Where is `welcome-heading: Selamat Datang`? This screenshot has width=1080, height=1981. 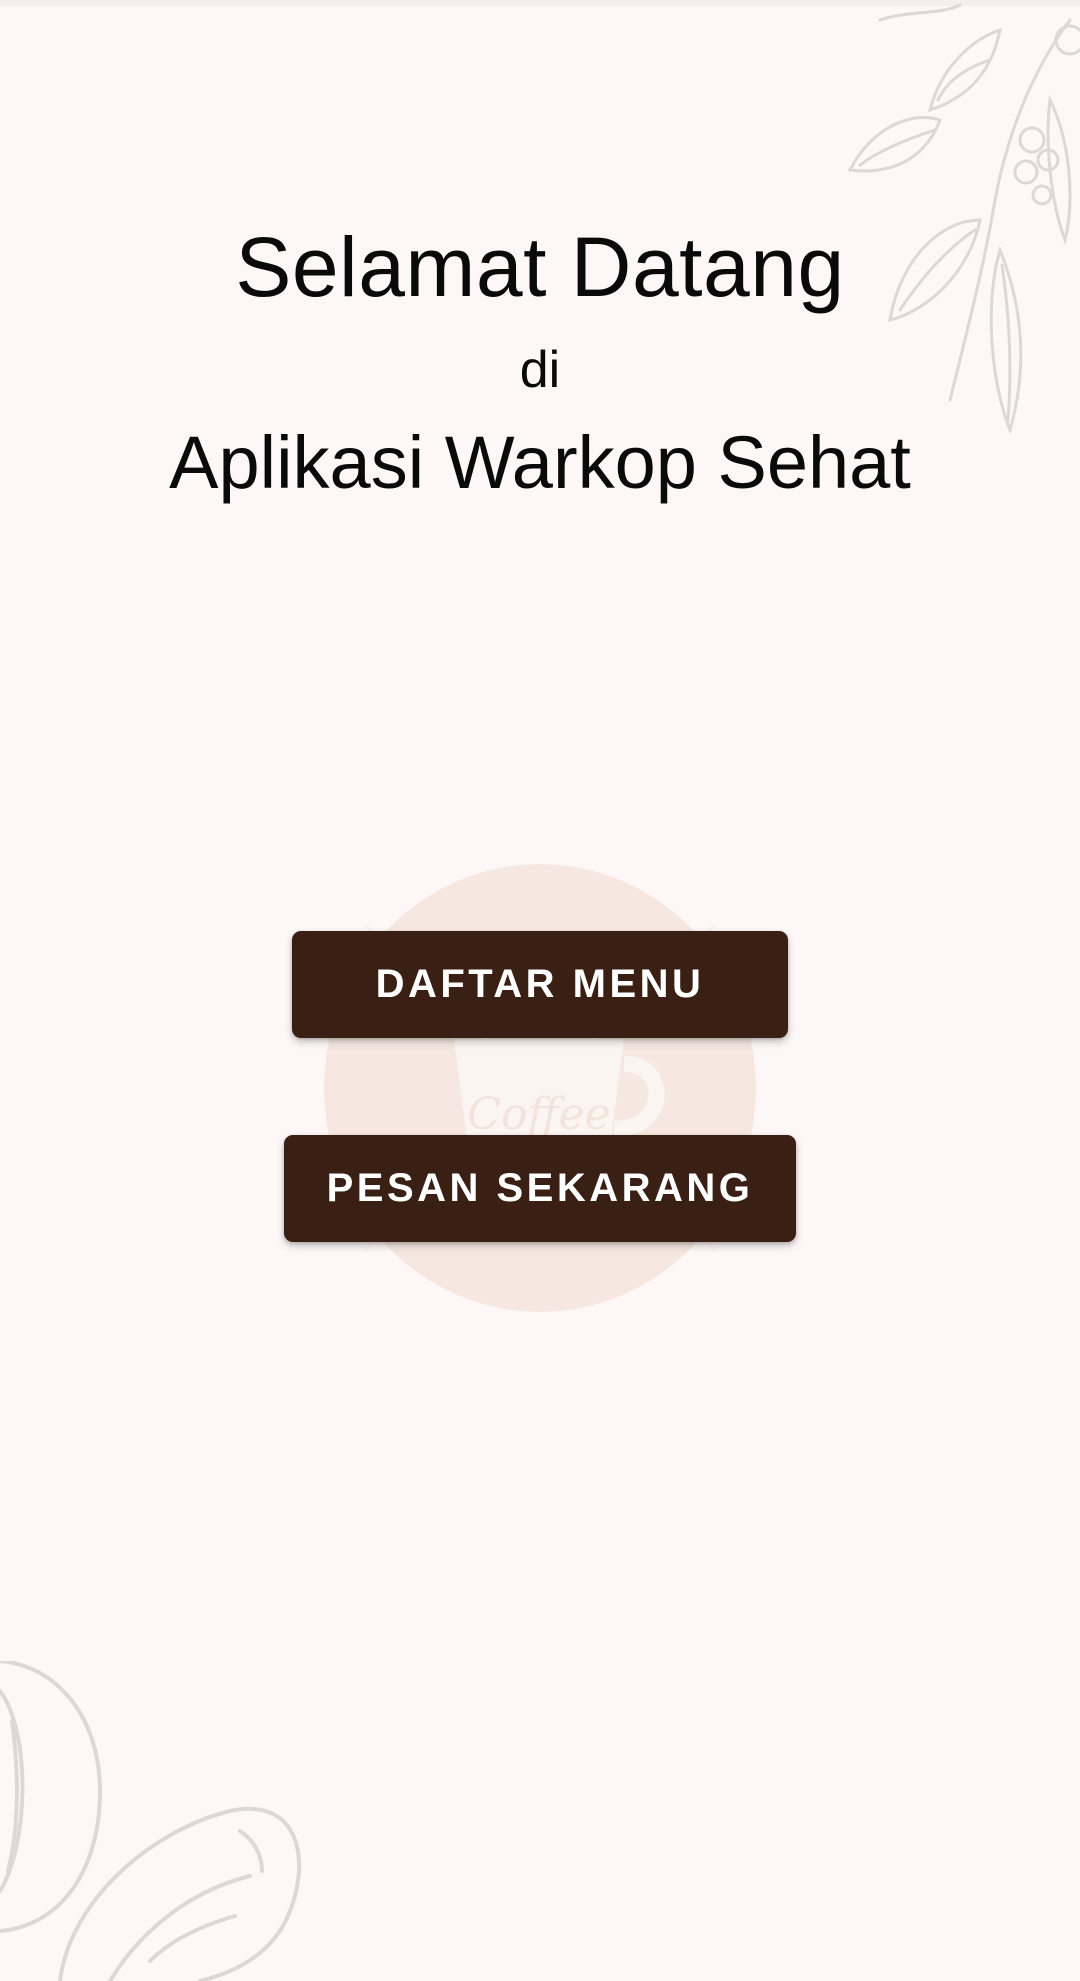
welcome-heading: Selamat Datang is located at coordinates (540, 267).